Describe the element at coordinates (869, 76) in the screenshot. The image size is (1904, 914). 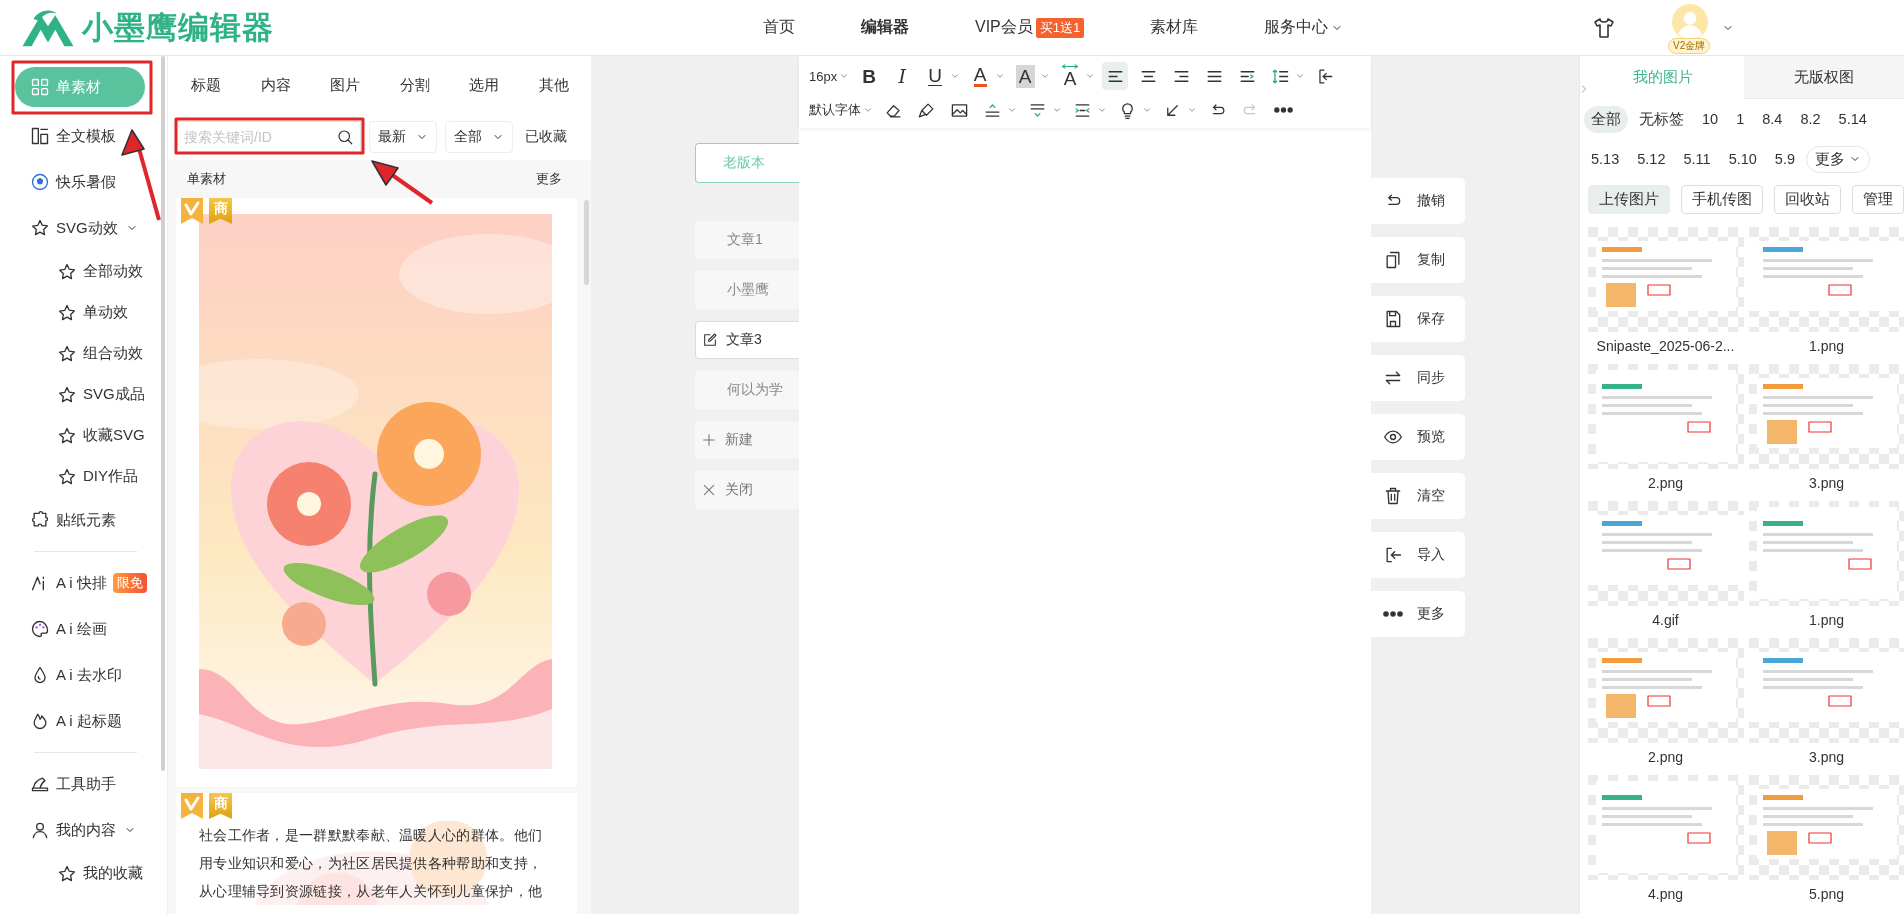
I see `bold-button: B` at that location.